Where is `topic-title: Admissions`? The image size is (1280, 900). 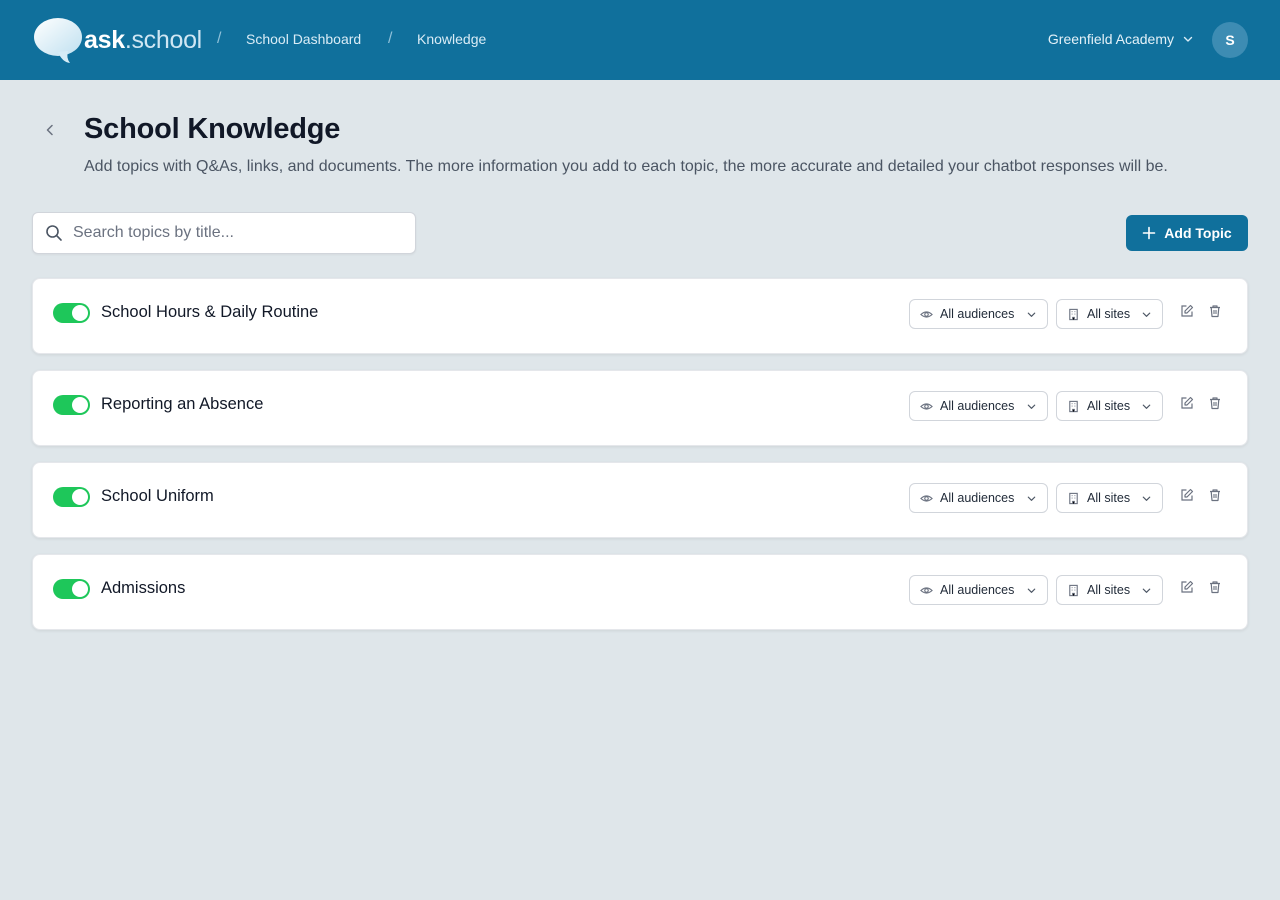 topic-title: Admissions is located at coordinates (143, 588).